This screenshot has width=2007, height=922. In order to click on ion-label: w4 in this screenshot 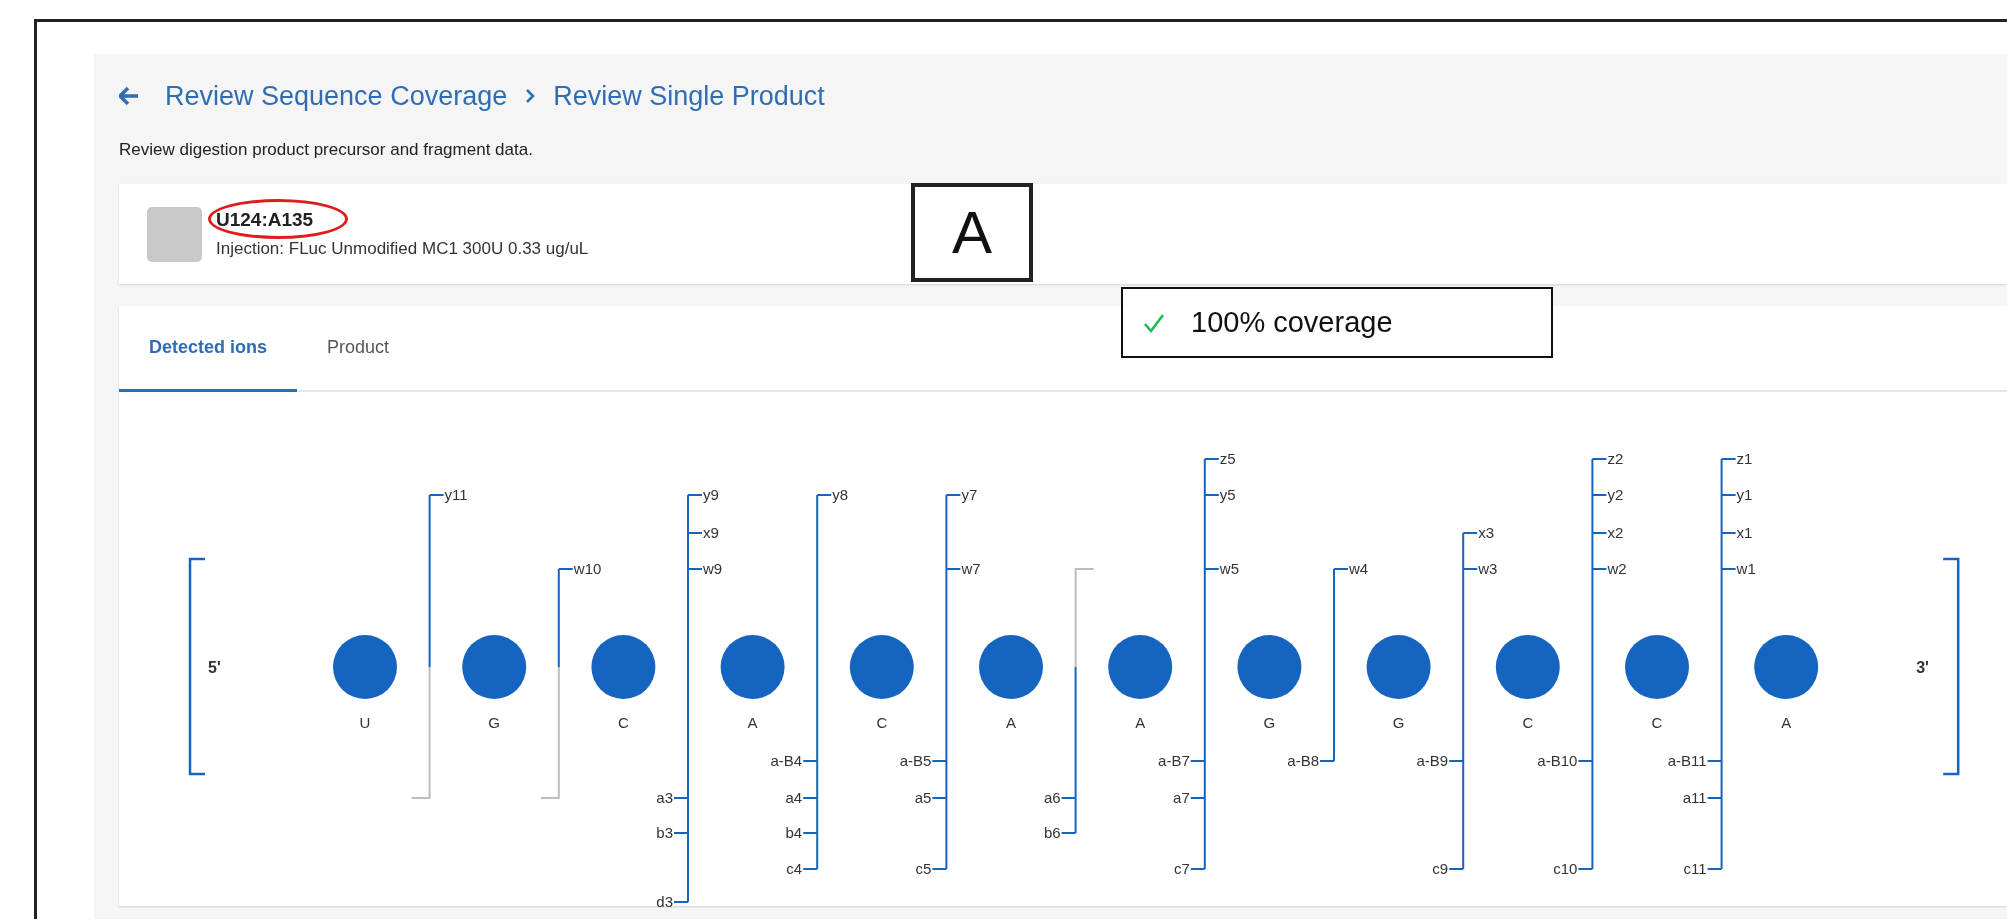, I will do `click(1359, 568)`.